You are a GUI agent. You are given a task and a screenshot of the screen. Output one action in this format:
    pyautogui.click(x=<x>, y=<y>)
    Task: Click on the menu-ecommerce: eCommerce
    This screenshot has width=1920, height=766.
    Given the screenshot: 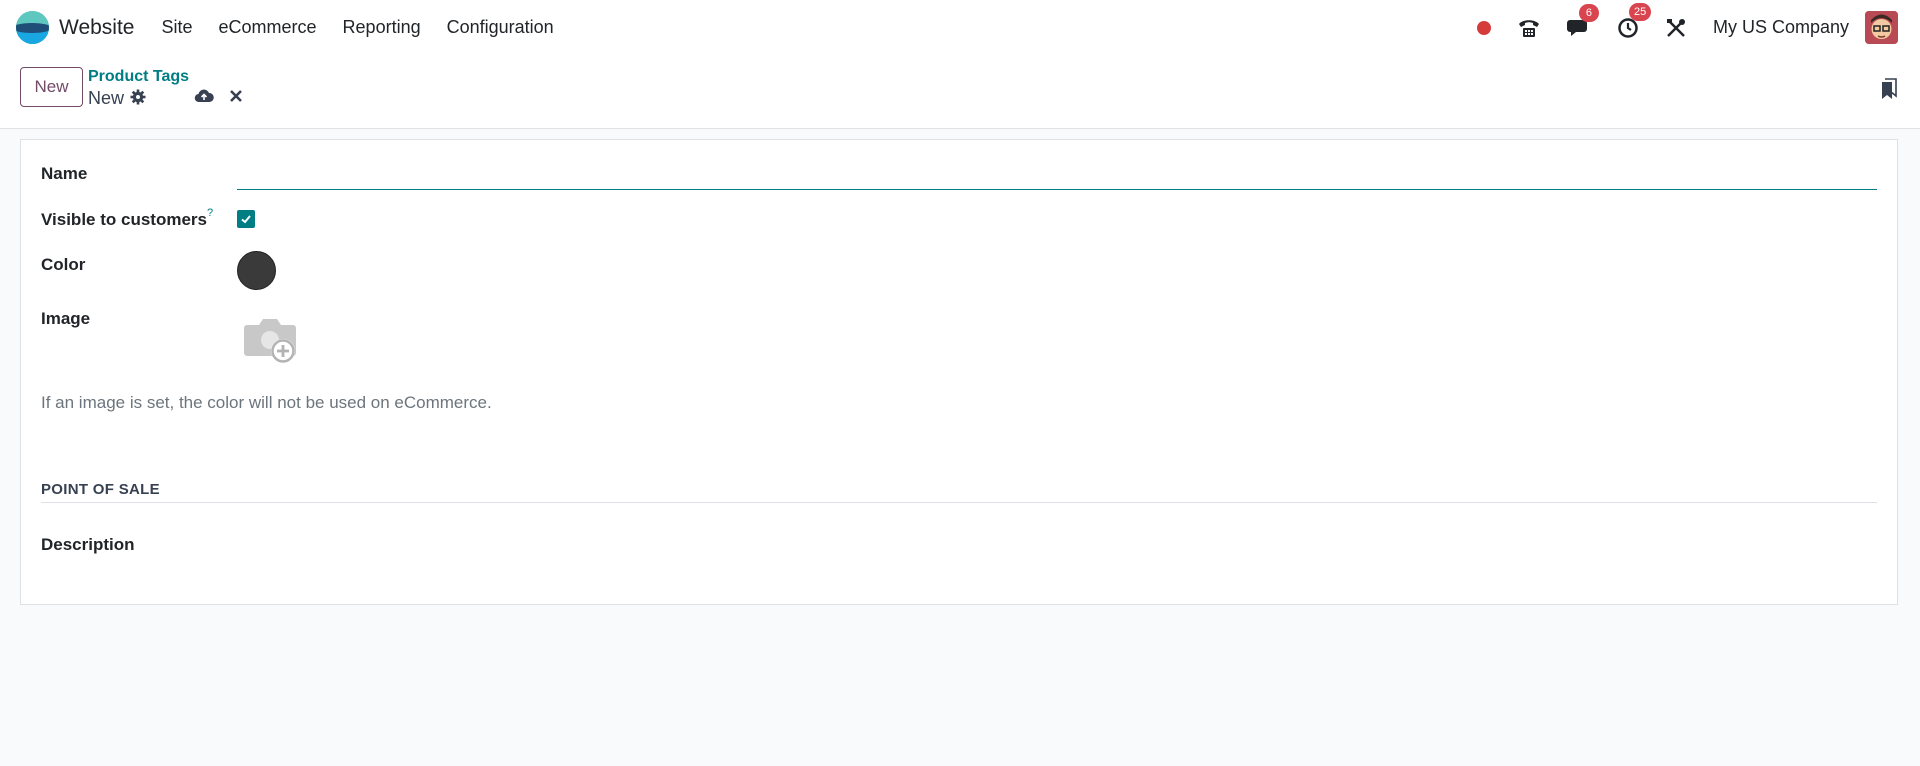 What is the action you would take?
    pyautogui.click(x=268, y=27)
    